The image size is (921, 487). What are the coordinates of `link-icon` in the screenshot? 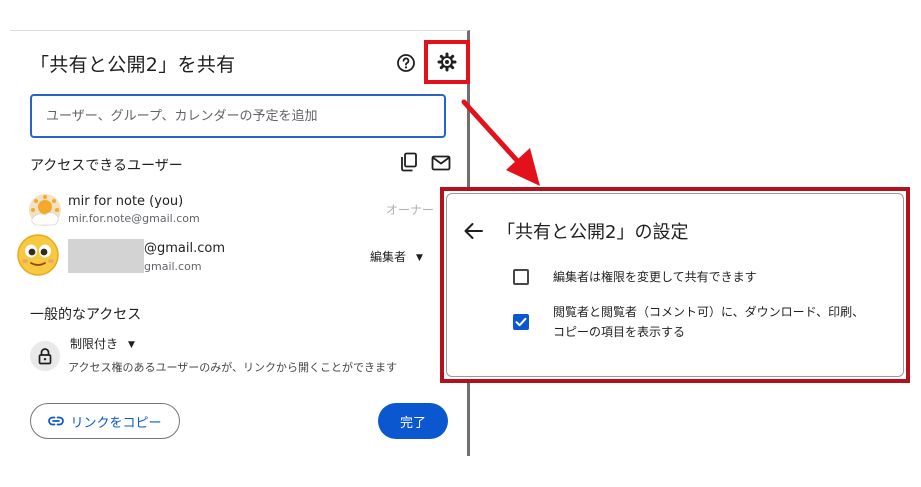 It's located at (56, 421).